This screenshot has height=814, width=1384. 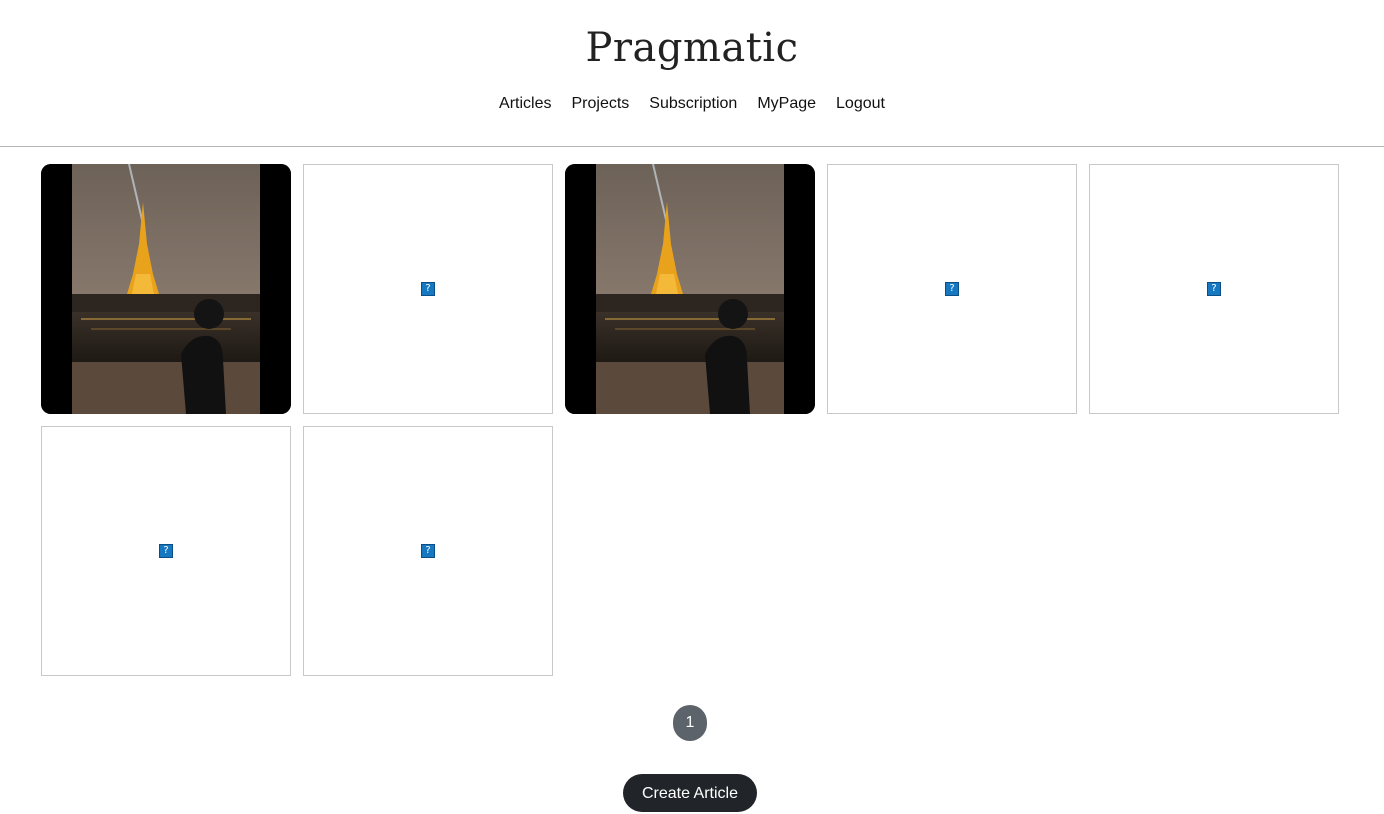 I want to click on nav-projects: Projects, so click(x=600, y=104).